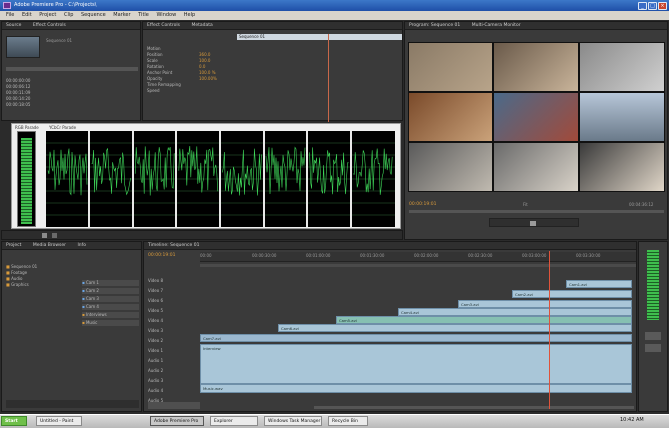 Image resolution: width=669 pixels, height=428 pixels. Describe the element at coordinates (13, 25) in the screenshot. I see `tab-source: Source` at that location.